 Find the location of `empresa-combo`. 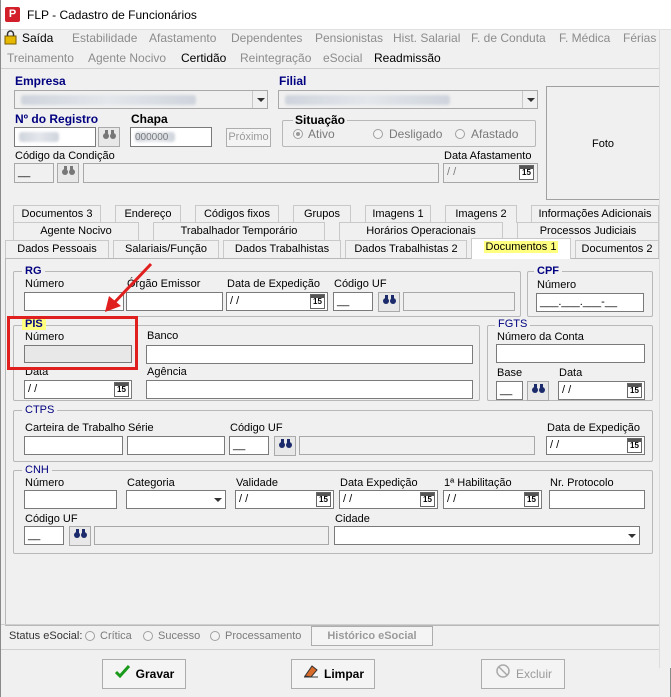

empresa-combo is located at coordinates (141, 99).